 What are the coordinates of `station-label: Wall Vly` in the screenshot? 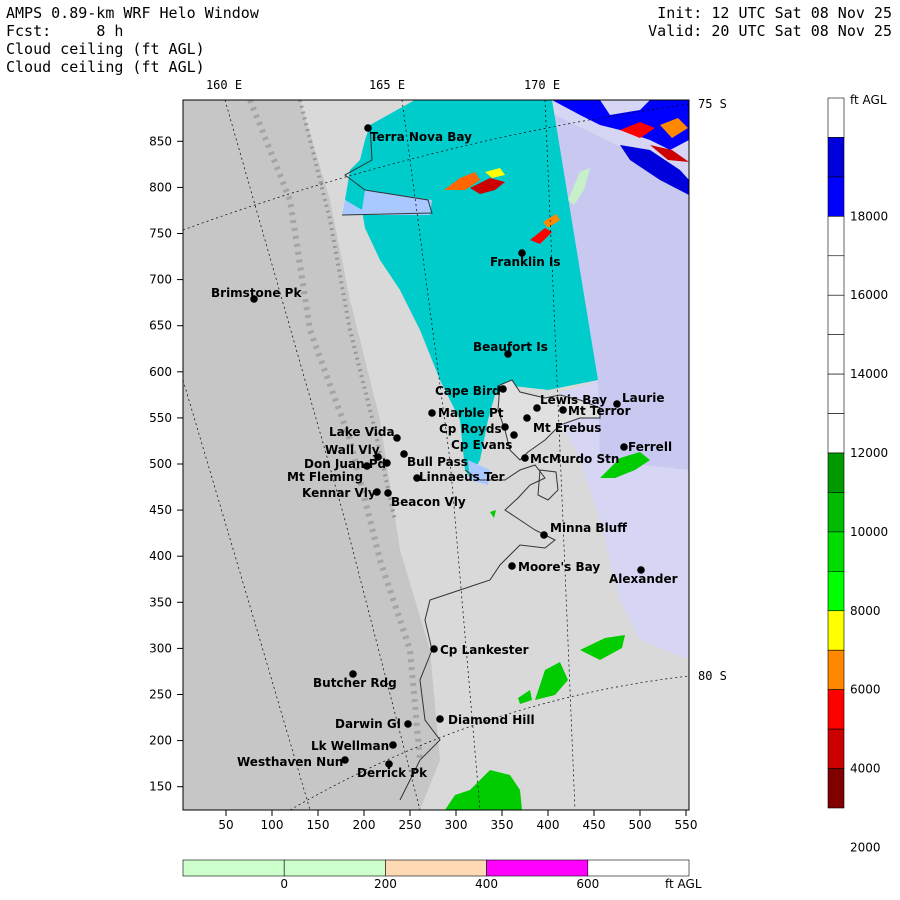 It's located at (352, 450).